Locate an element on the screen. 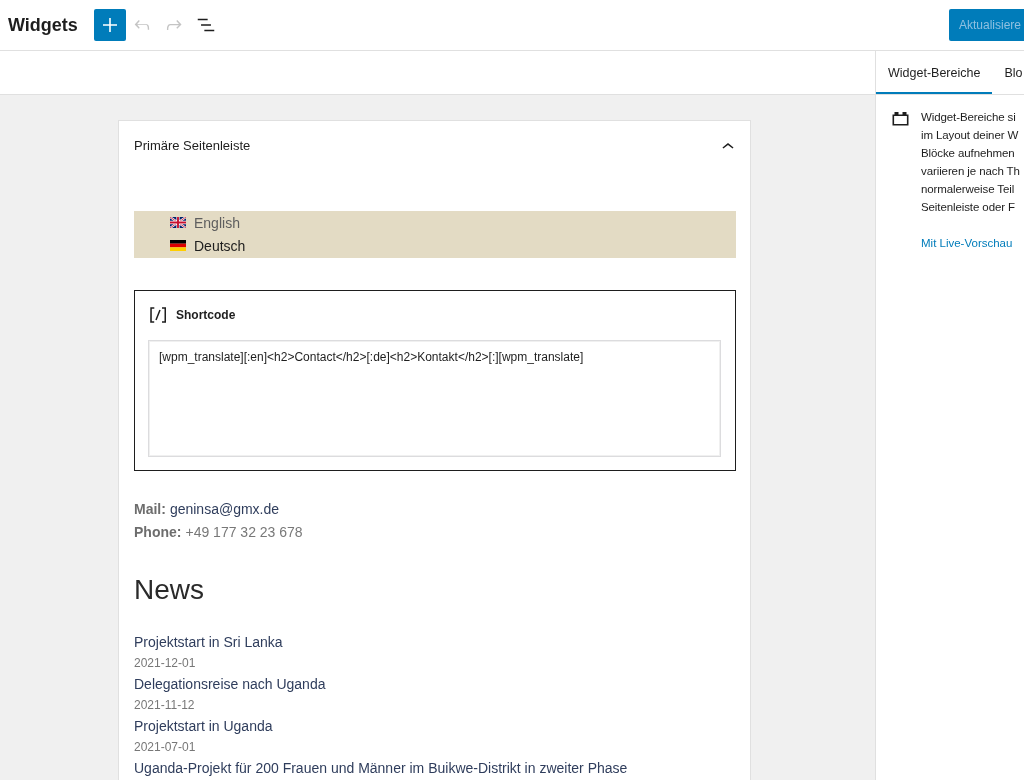 This screenshot has height=780, width=1024. shortcode-field: [wpm_translate][:en]<h2>Contact</h2>[:de]<h2>Kontakt</h2>[:][wpm_translate] is located at coordinates (434, 398).